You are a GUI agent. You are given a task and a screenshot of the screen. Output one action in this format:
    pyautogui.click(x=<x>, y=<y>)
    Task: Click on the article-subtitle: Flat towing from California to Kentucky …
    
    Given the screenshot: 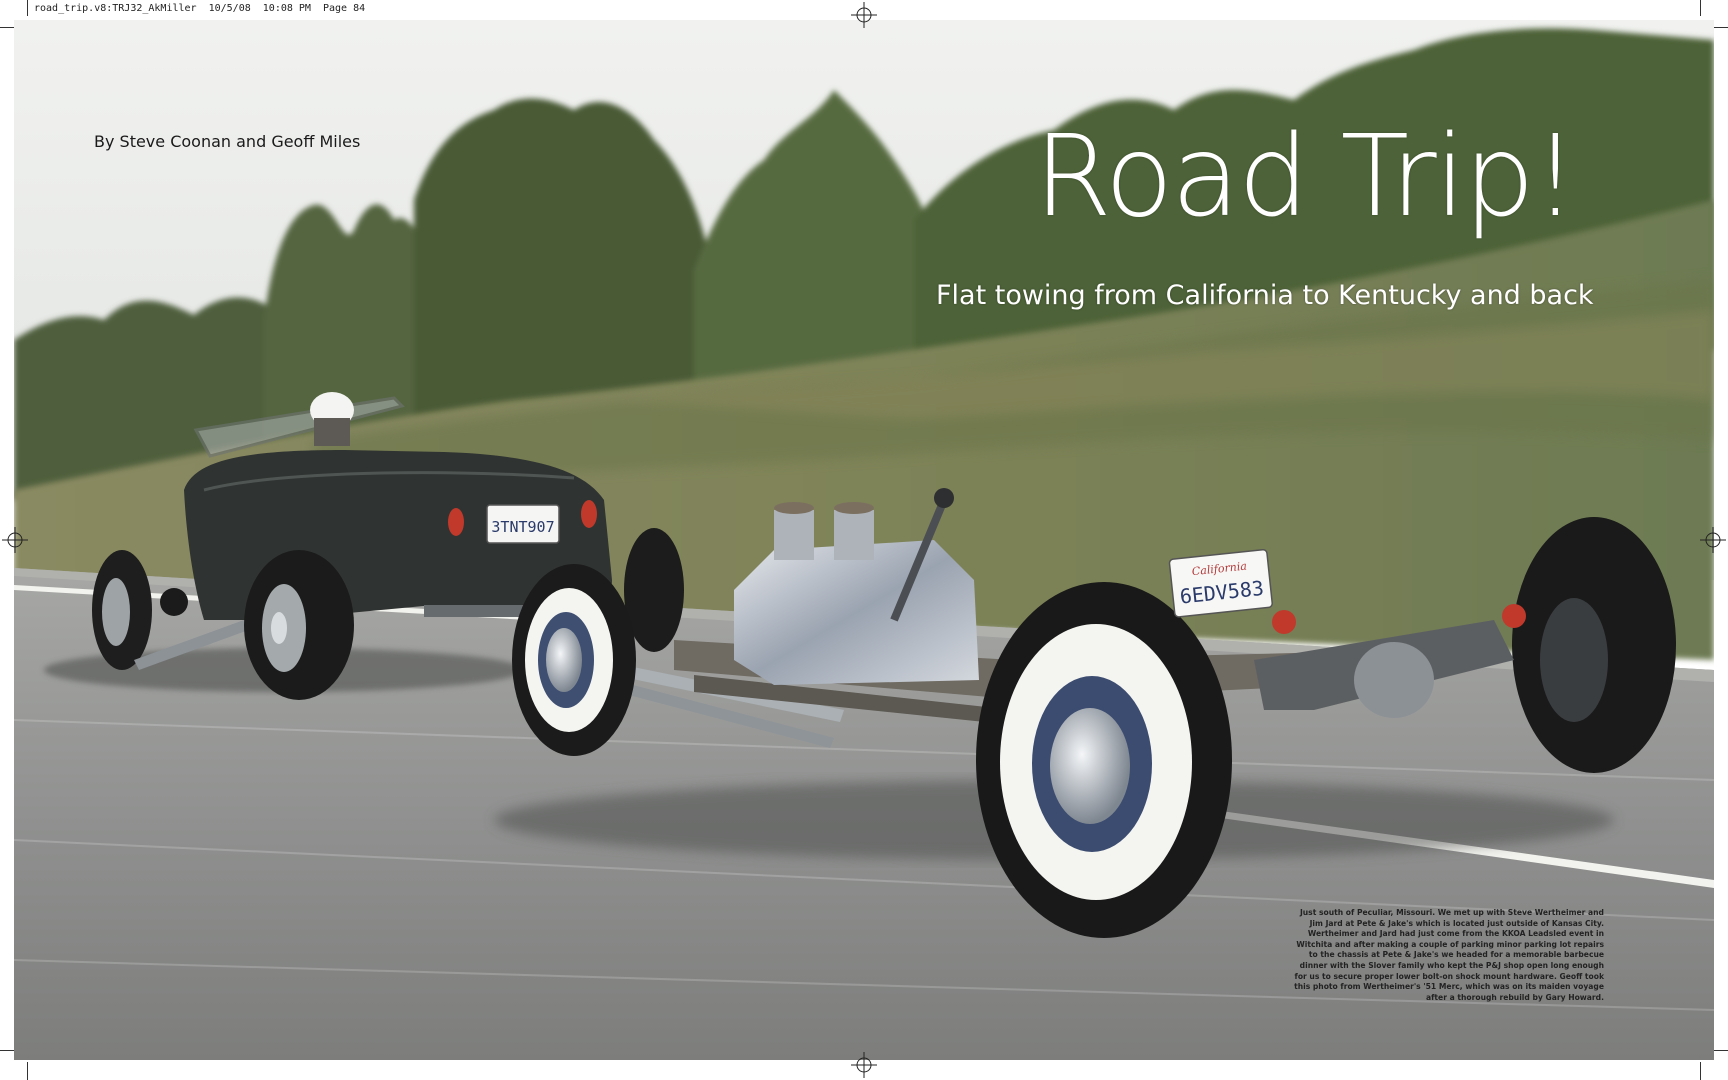 What is the action you would take?
    pyautogui.click(x=1265, y=295)
    